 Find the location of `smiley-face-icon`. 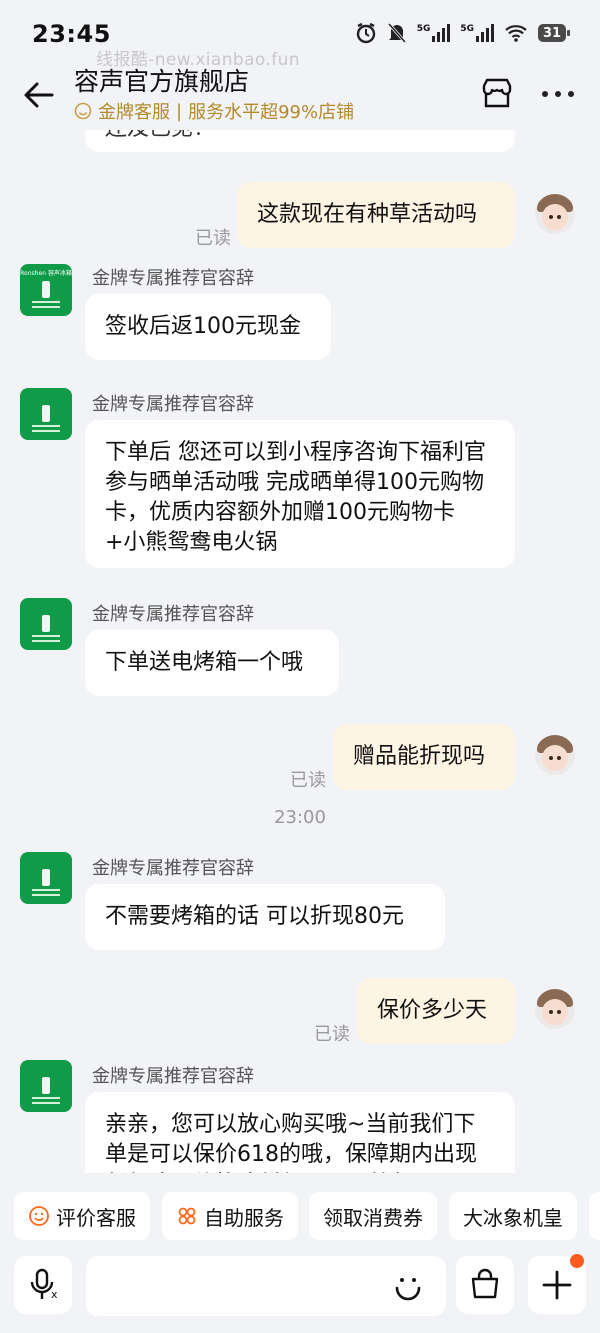

smiley-face-icon is located at coordinates (408, 1286).